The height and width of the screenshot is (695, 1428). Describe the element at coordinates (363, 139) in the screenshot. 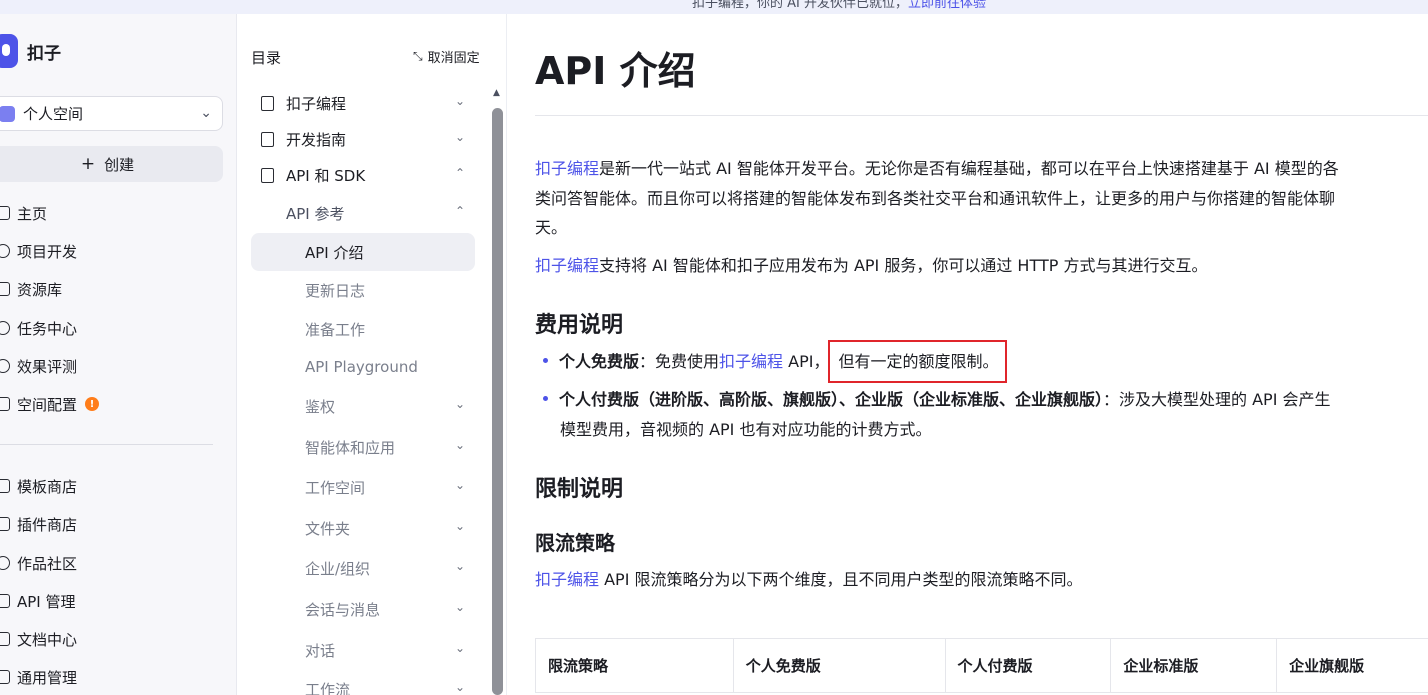

I see `toc-item-dev-guide: 开发指南 ⌄` at that location.